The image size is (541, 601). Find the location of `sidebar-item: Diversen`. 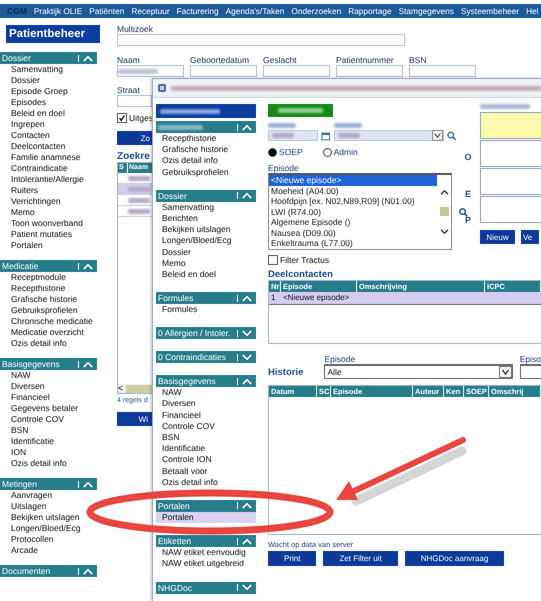

sidebar-item: Diversen is located at coordinates (51, 386).